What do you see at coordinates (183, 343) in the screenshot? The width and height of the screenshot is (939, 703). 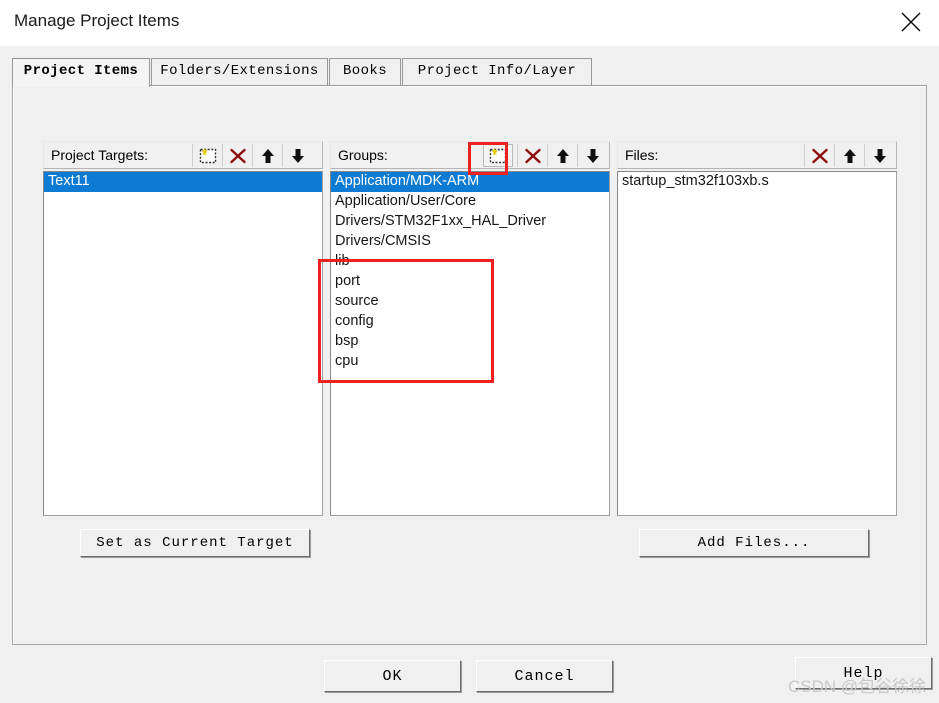 I see `project-targets-list: Text11` at bounding box center [183, 343].